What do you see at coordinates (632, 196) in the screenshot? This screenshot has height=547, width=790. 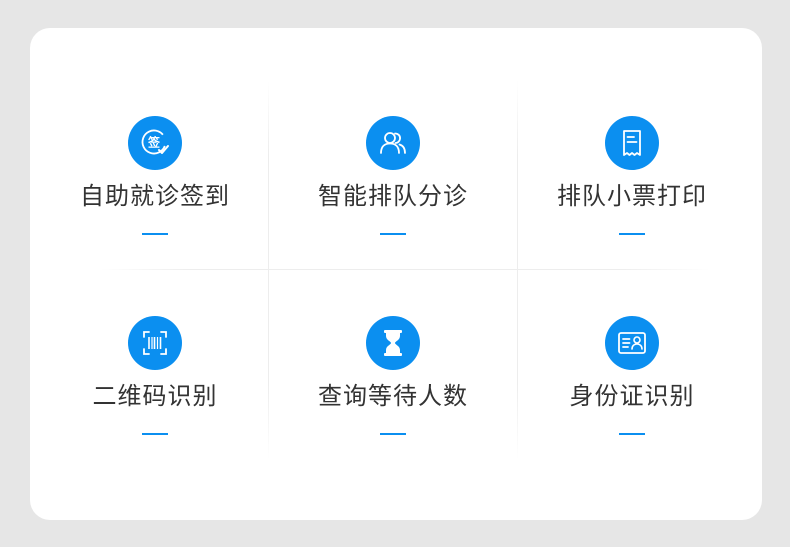 I see `feature-label: 排队小票打印` at bounding box center [632, 196].